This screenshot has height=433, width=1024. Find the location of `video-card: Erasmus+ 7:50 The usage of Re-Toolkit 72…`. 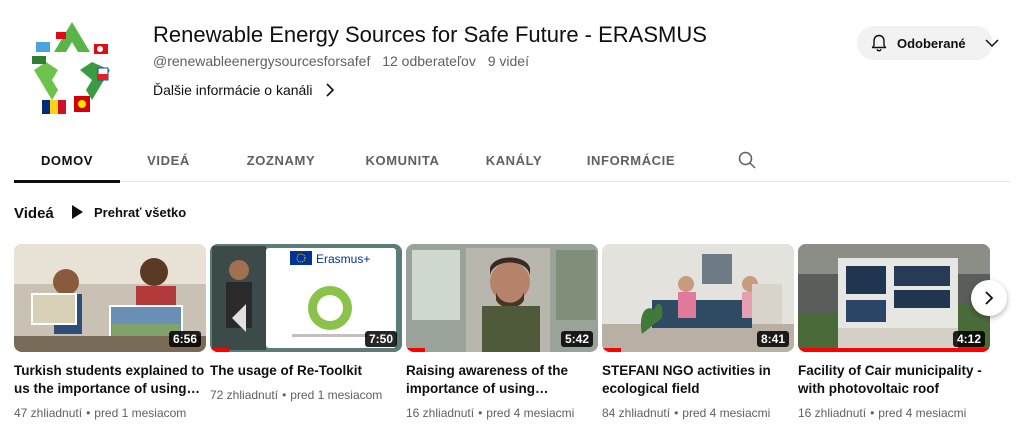

video-card: Erasmus+ 7:50 The usage of Re-Toolkit 72… is located at coordinates (306, 323).